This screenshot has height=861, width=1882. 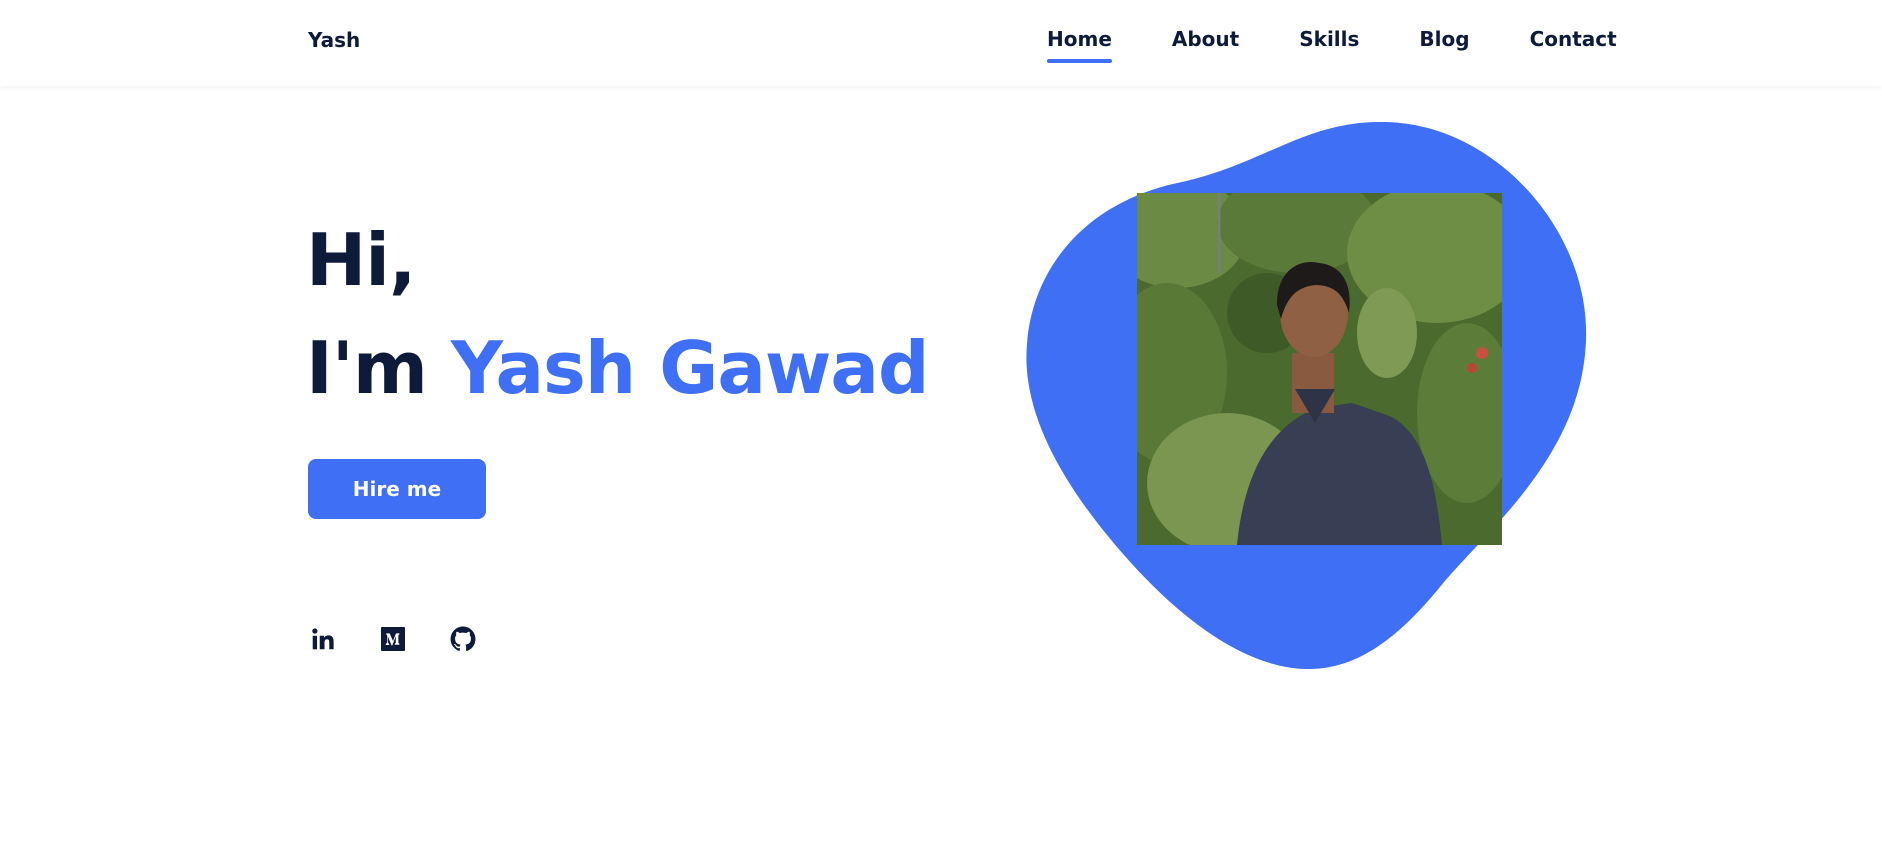 I want to click on nav-link-about: About, so click(x=1205, y=45).